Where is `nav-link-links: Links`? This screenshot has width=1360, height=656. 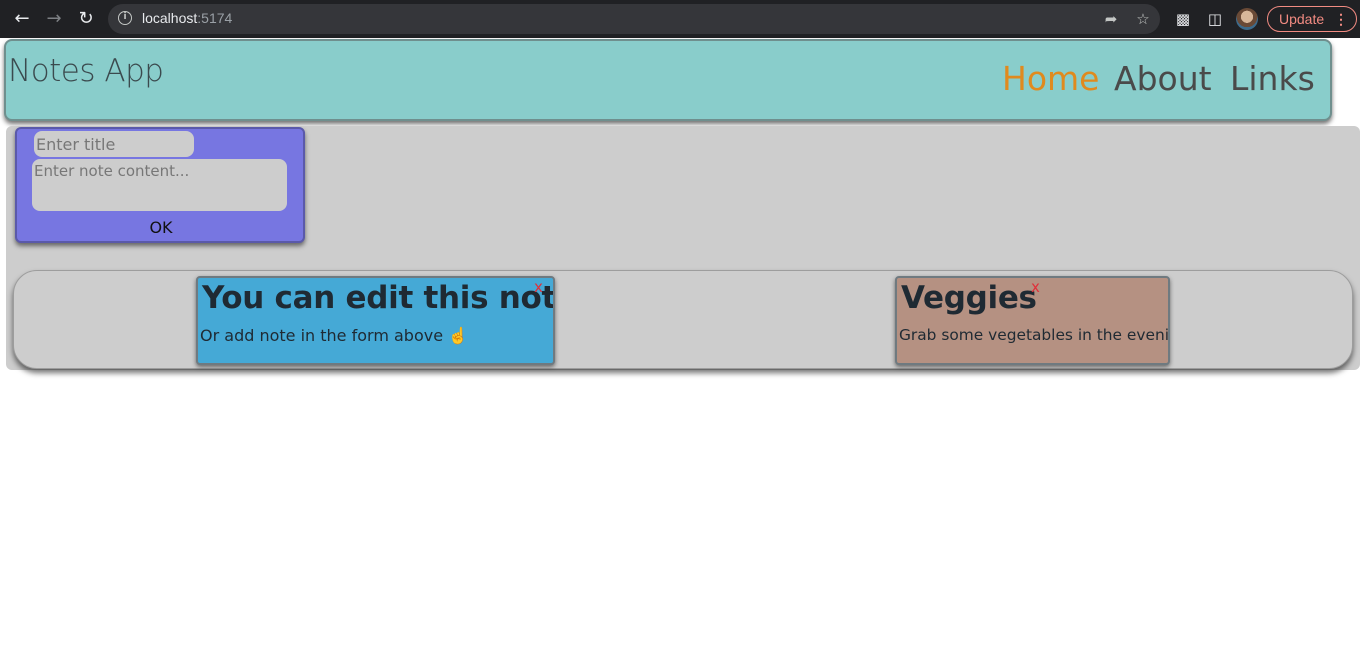
nav-link-links: Links is located at coordinates (1272, 78).